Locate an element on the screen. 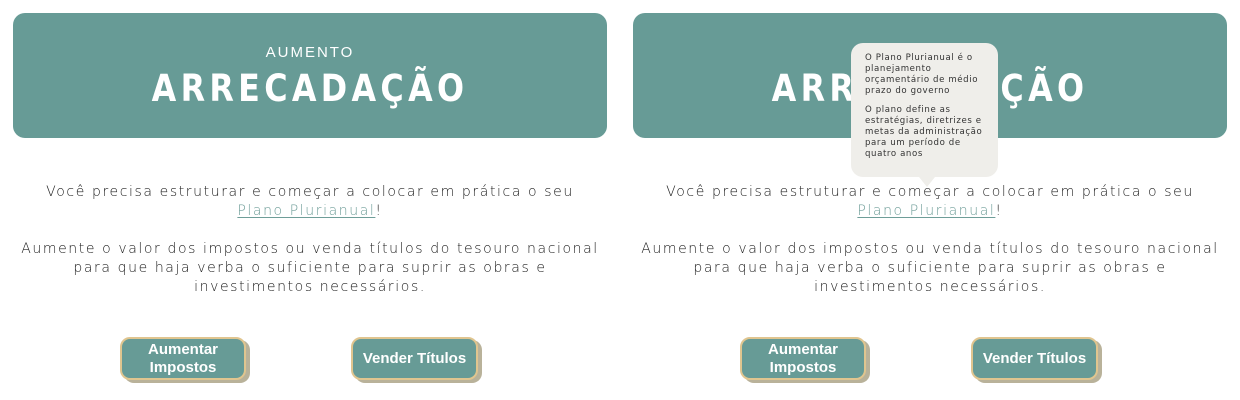 The image size is (1240, 400). header-subtitle: AUMENTO is located at coordinates (310, 52).